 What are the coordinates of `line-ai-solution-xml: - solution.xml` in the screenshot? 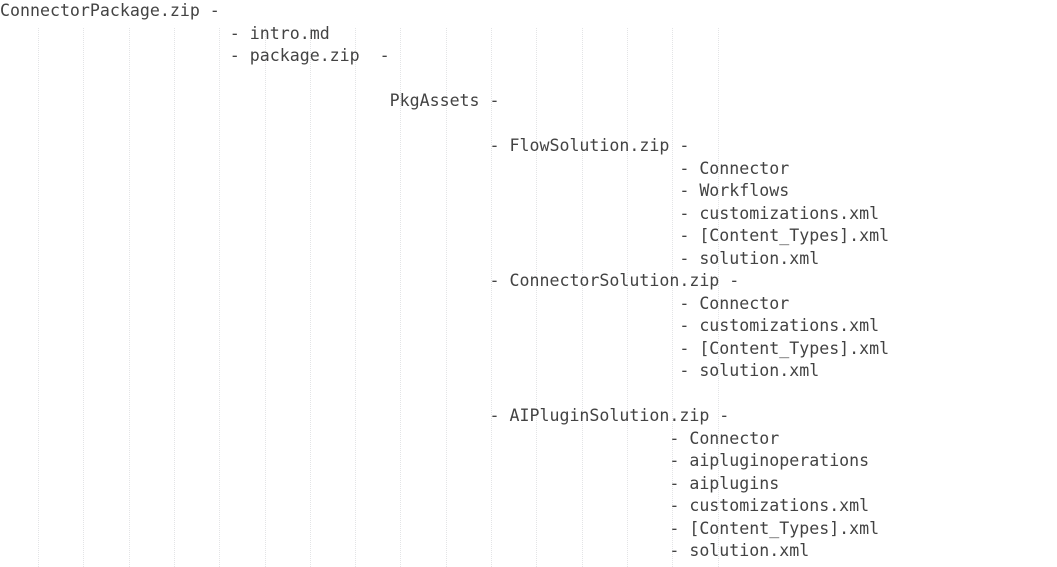 It's located at (405, 550).